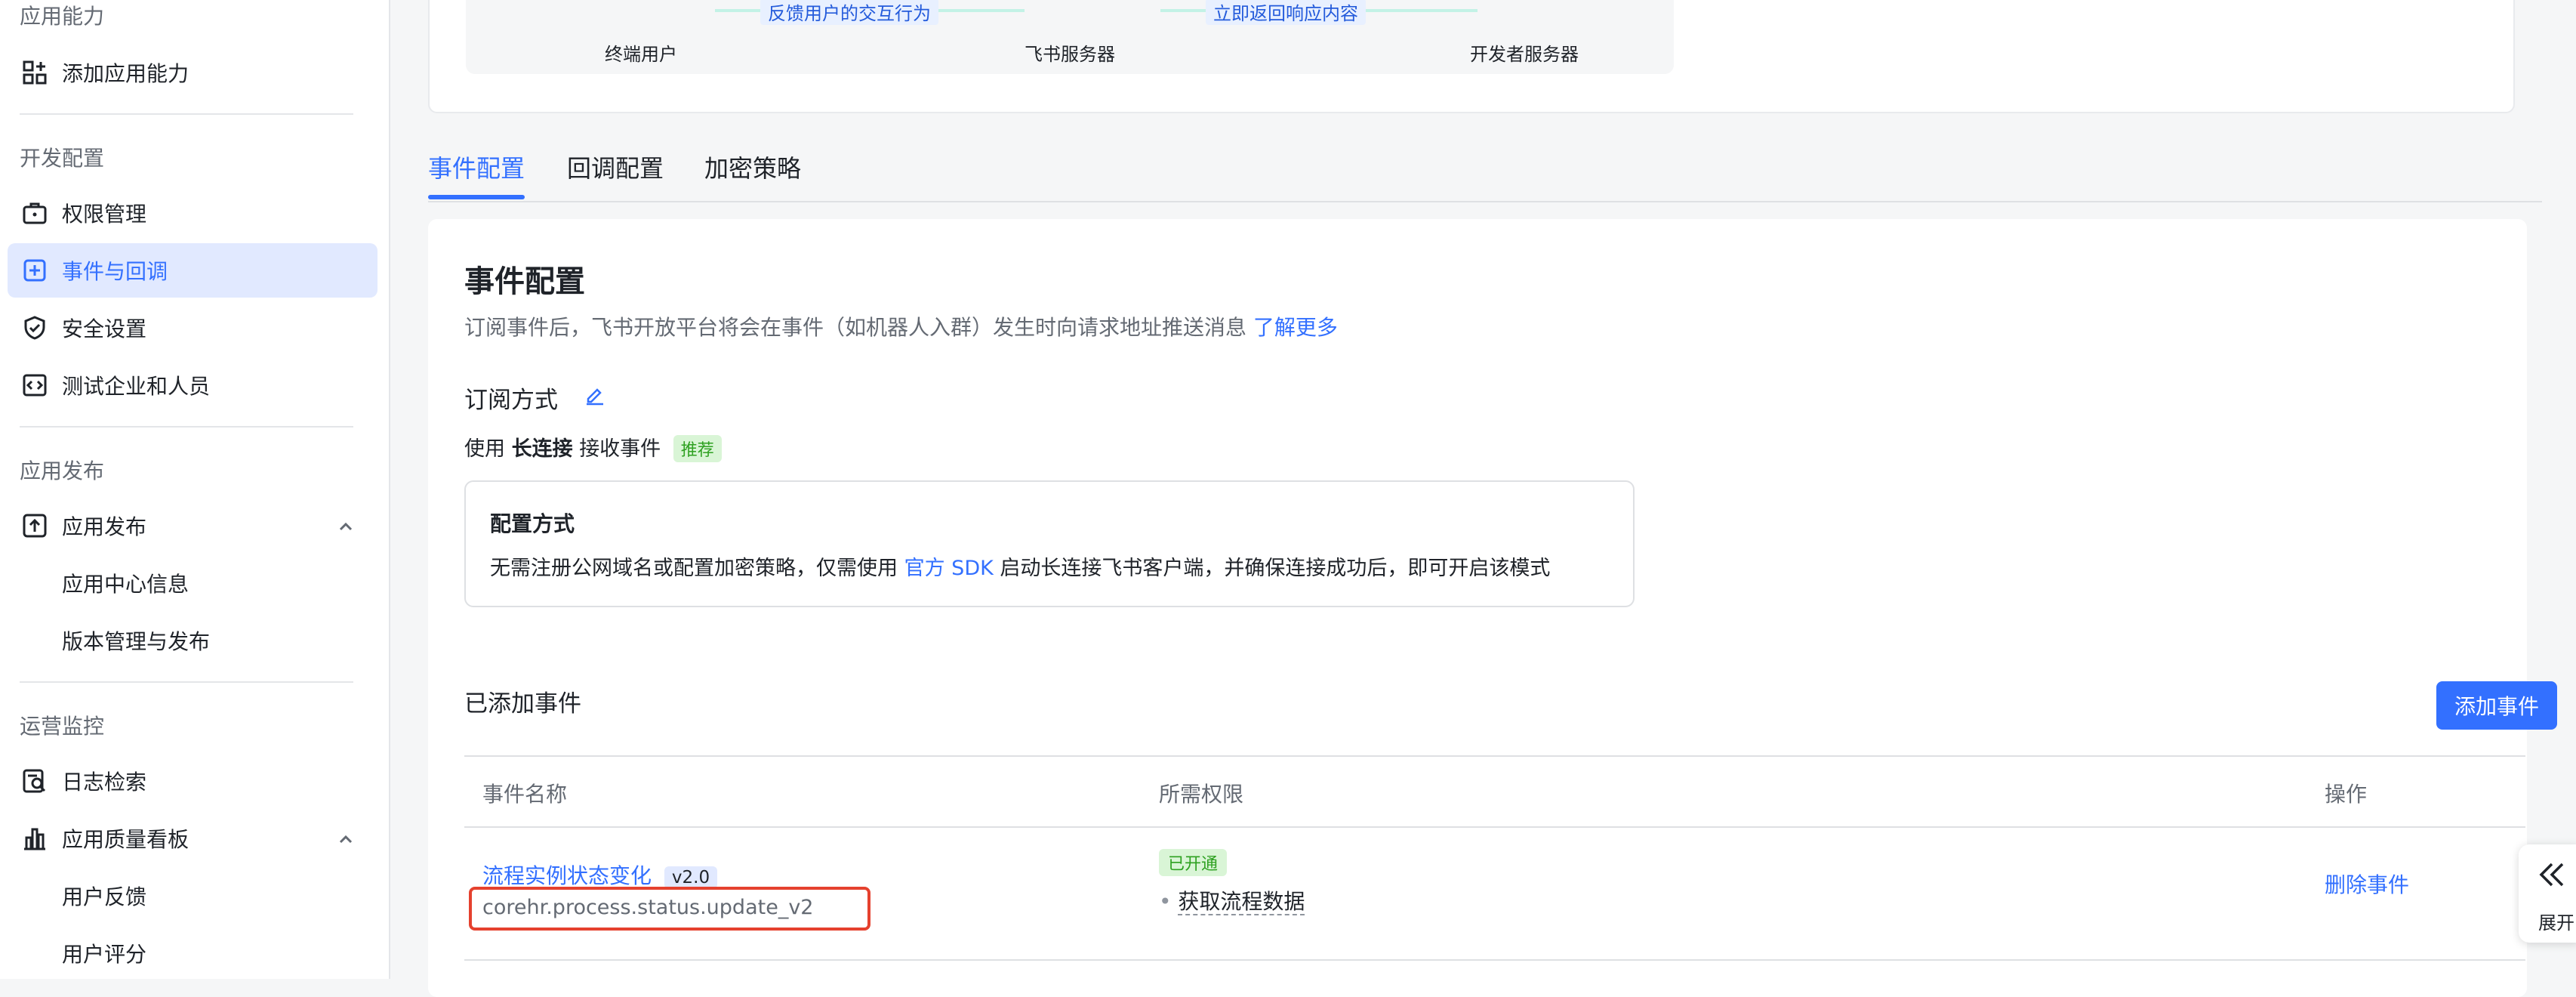  What do you see at coordinates (192, 328) in the screenshot?
I see `sidebar-item-security: 安全设置` at bounding box center [192, 328].